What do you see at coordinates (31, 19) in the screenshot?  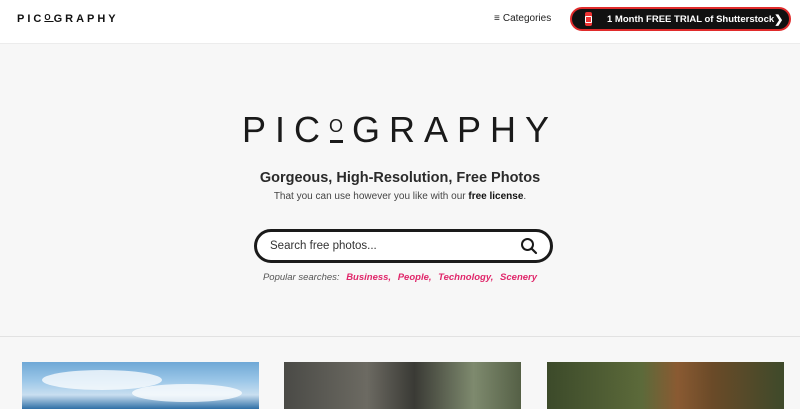 I see `site-logo-text: PIC` at bounding box center [31, 19].